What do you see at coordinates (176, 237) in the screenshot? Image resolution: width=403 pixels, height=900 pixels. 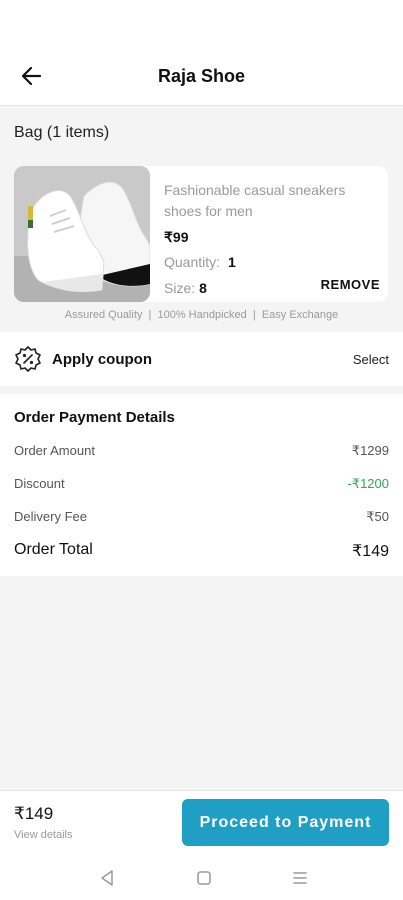 I see `product-price: ₹99` at bounding box center [176, 237].